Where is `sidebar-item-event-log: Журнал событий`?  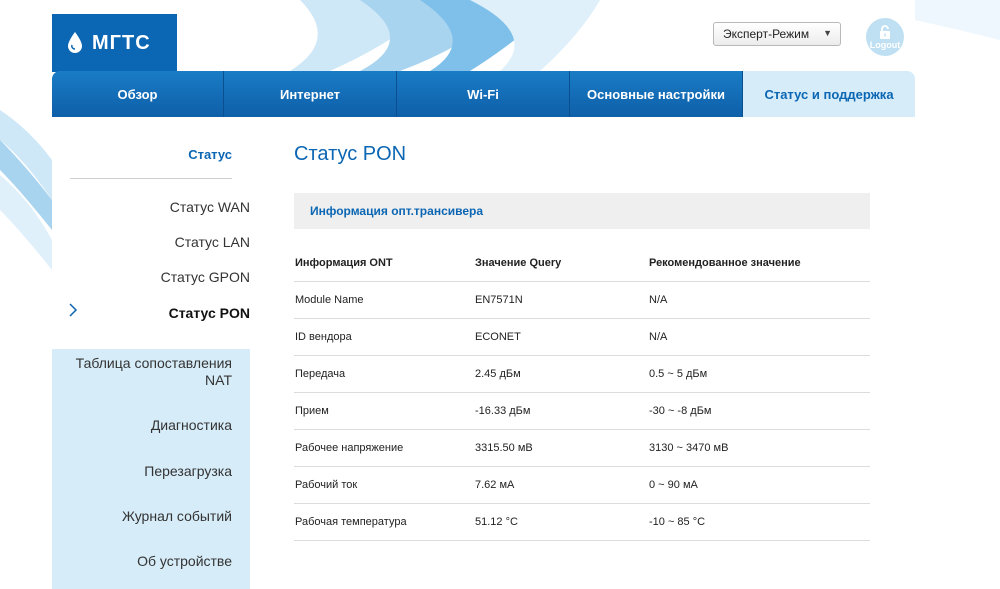 sidebar-item-event-log: Журнал событий is located at coordinates (137, 516).